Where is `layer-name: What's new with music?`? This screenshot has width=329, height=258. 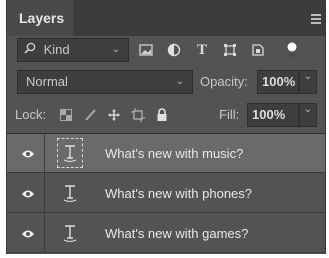 layer-name: What's new with music? is located at coordinates (174, 153).